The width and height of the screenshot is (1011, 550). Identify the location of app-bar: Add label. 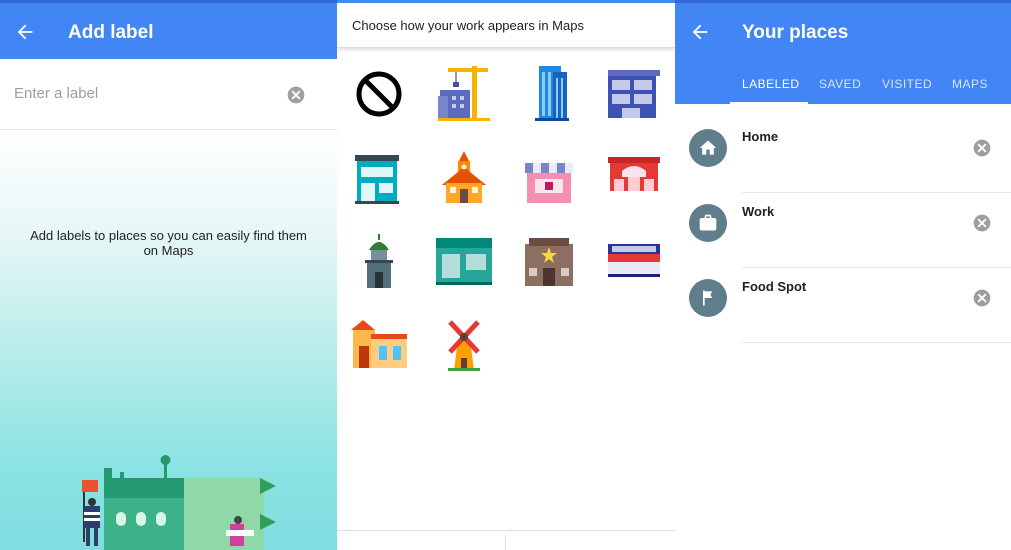
(168, 29).